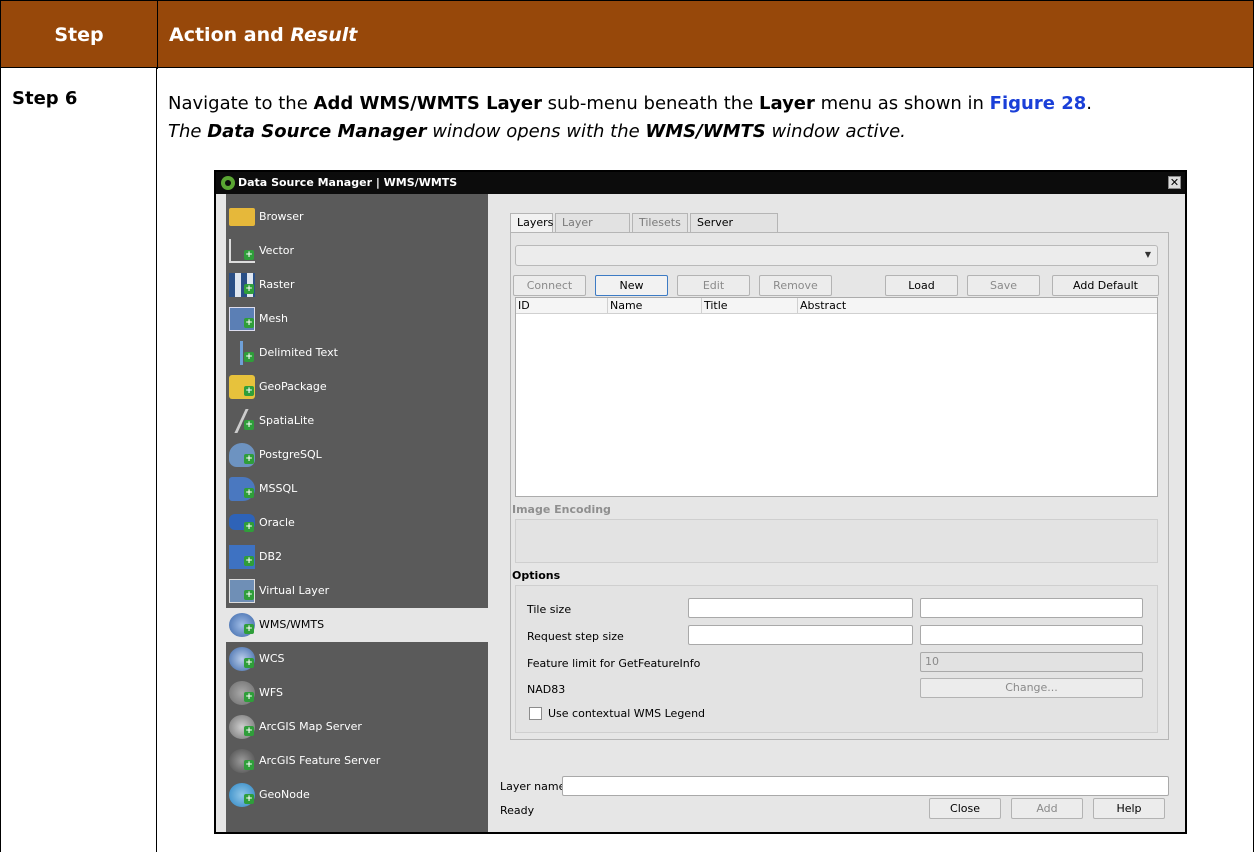 The height and width of the screenshot is (852, 1254). What do you see at coordinates (277, 250) in the screenshot?
I see `sidebar-item-label: Vector` at bounding box center [277, 250].